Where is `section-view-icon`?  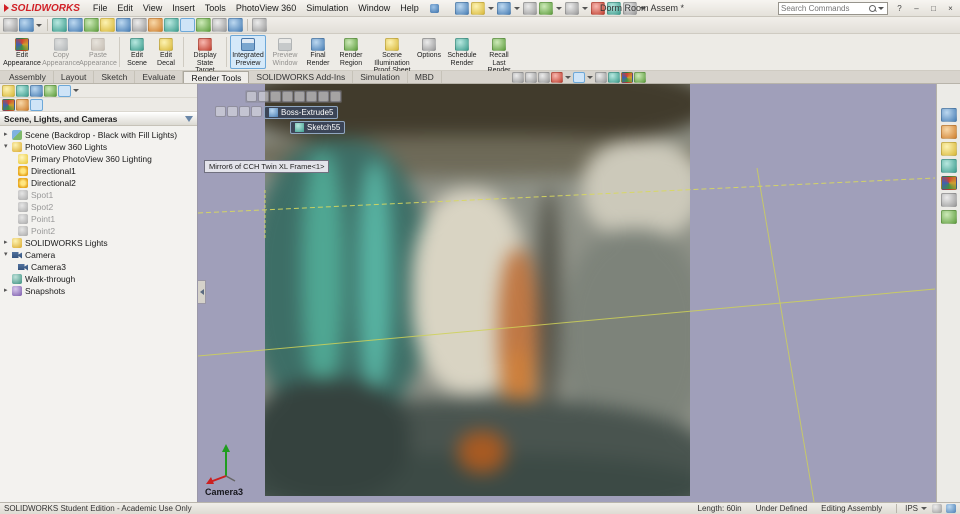
section-view-icon is located at coordinates (557, 77).